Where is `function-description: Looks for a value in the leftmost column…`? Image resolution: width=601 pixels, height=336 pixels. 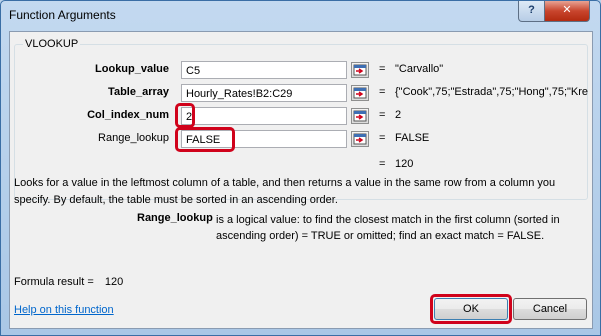 function-description: Looks for a value in the leftmost column… is located at coordinates (285, 191).